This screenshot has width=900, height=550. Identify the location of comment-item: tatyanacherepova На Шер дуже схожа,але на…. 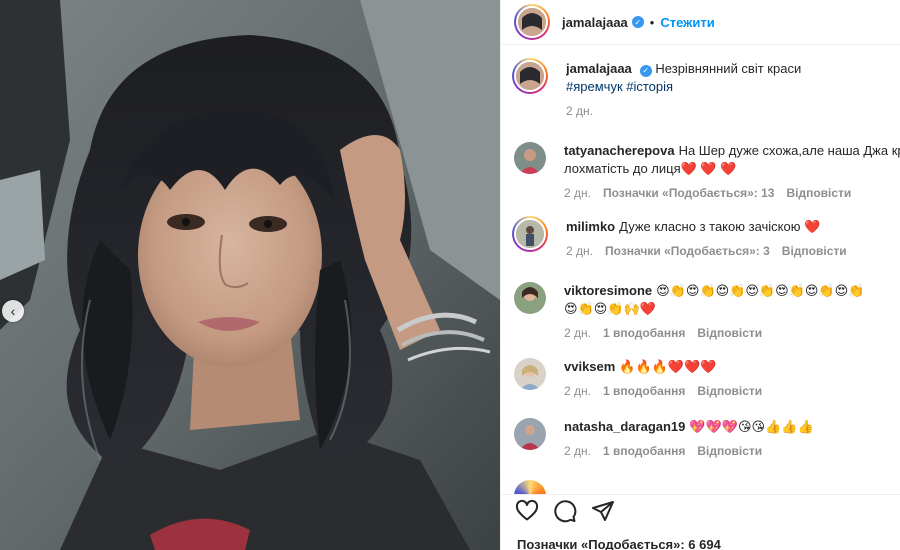
(707, 171).